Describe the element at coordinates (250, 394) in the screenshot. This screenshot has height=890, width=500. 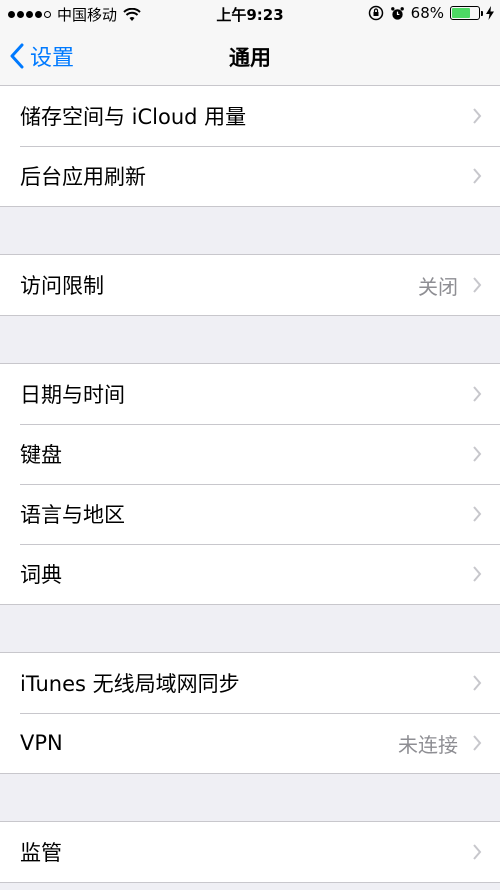
I see `row-date-time: 日期与时间` at that location.